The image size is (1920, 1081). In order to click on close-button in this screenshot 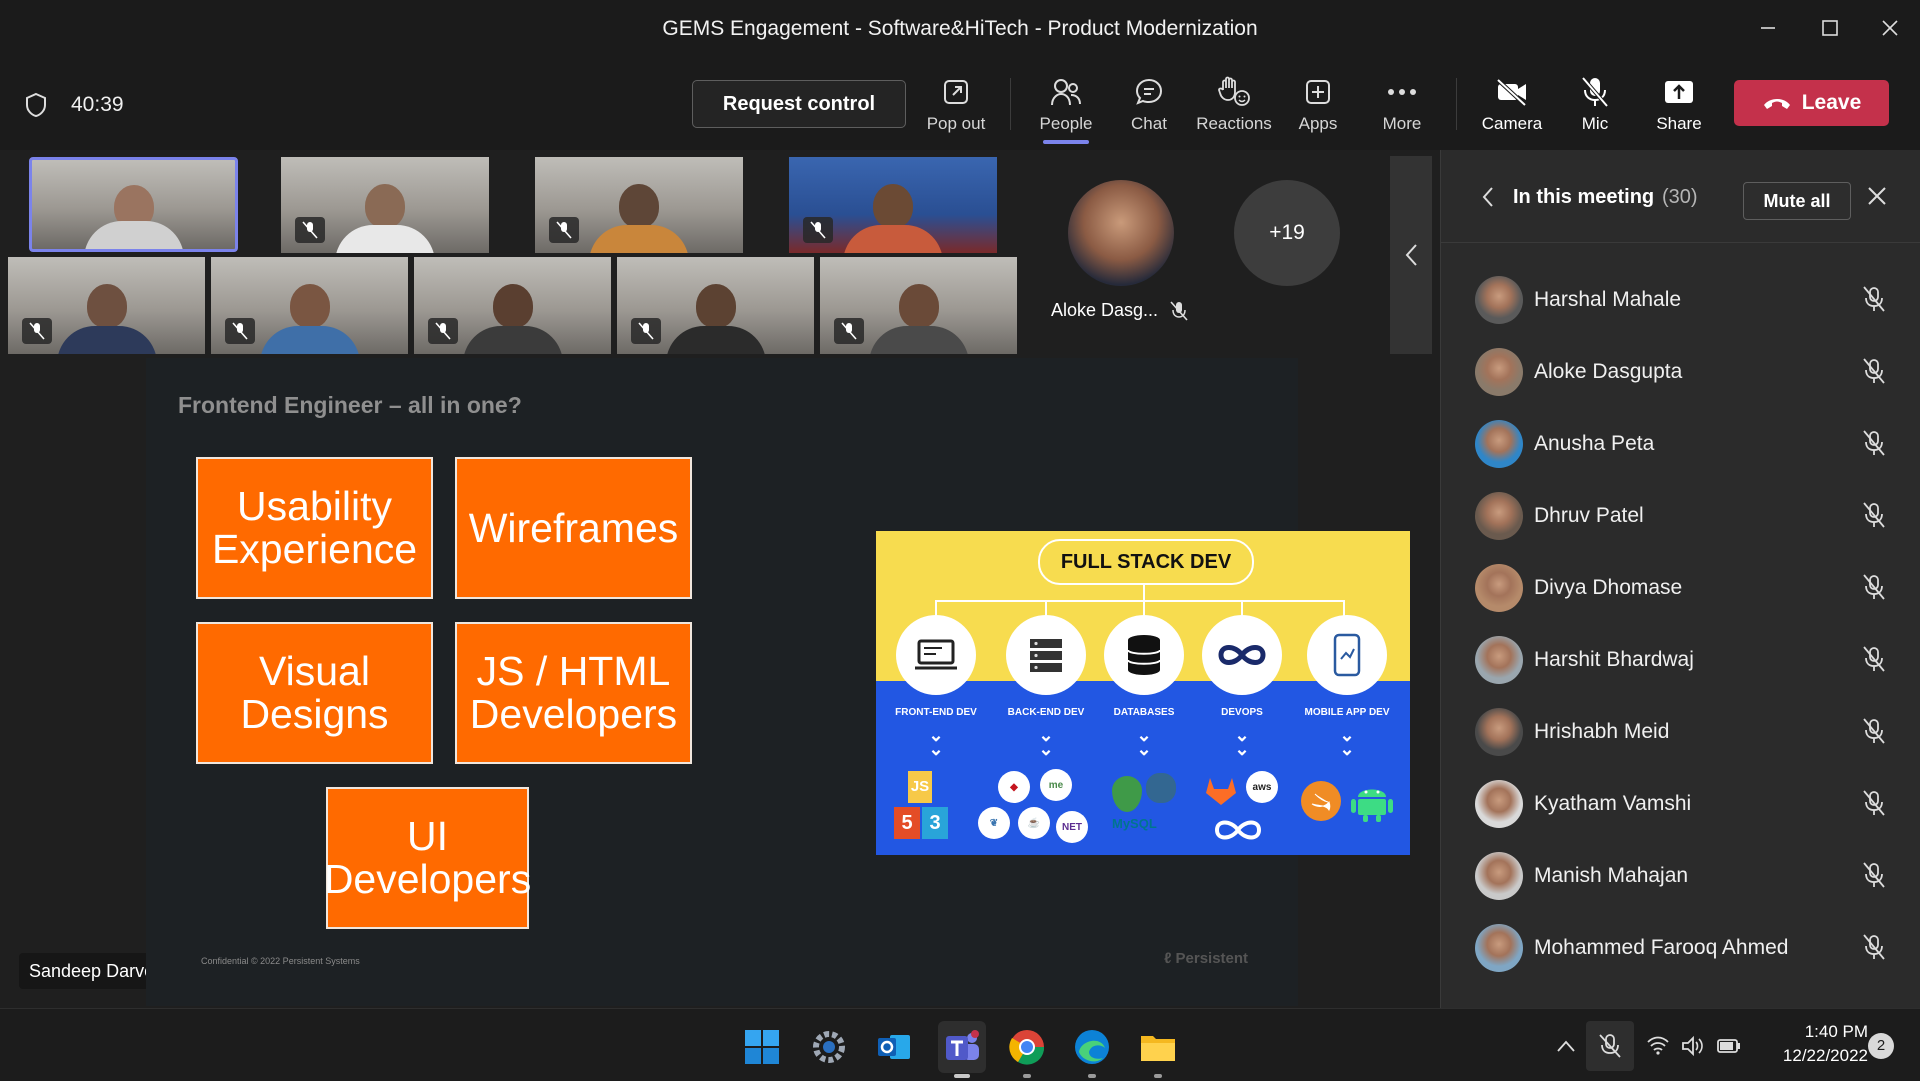, I will do `click(1890, 30)`.